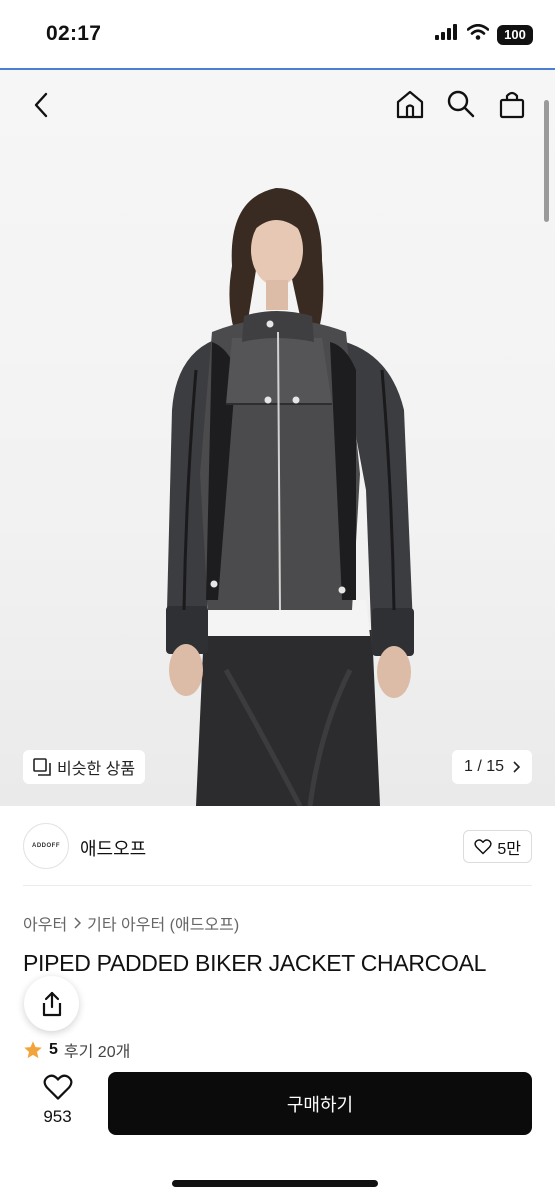 This screenshot has height=1200, width=555. I want to click on image-counter-button: 1 / 15, so click(491, 767).